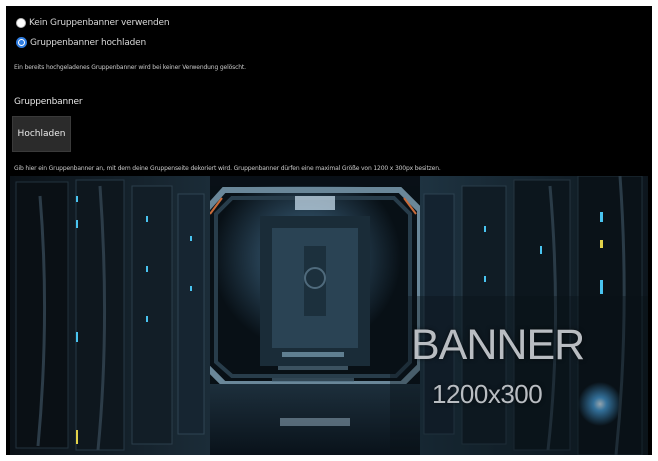 This screenshot has width=658, height=461. What do you see at coordinates (48, 102) in the screenshot?
I see `section-label-group-banner: Gruppenbanner` at bounding box center [48, 102].